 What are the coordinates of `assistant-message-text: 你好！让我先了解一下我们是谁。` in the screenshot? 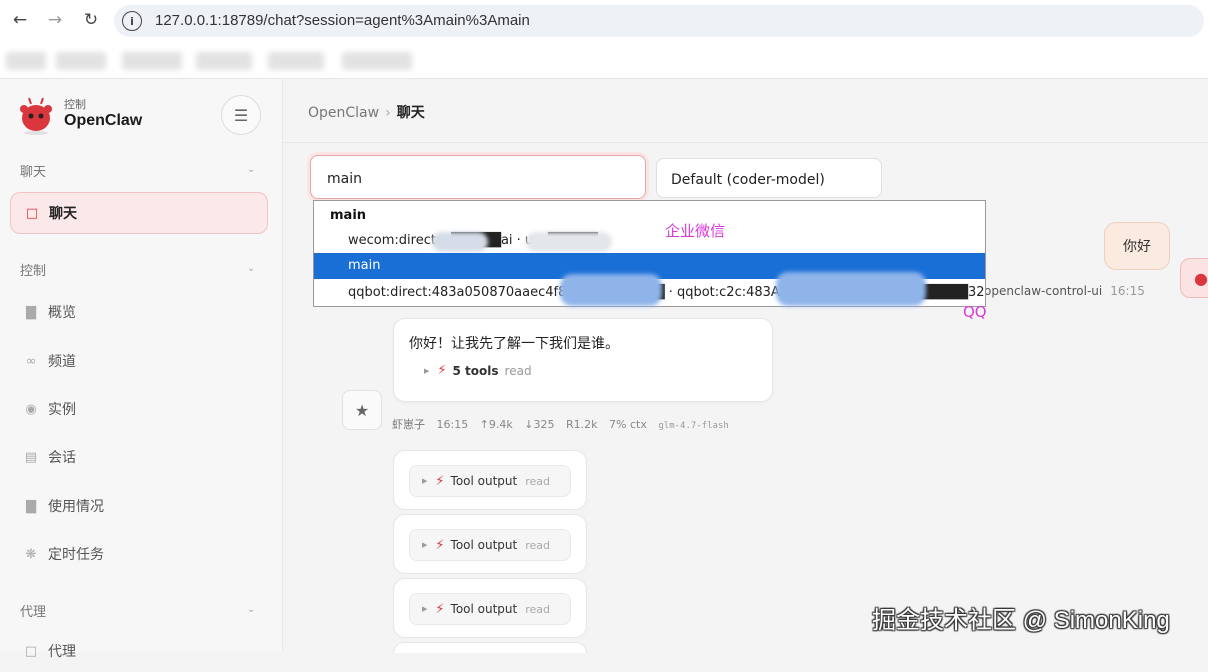 It's located at (514, 344).